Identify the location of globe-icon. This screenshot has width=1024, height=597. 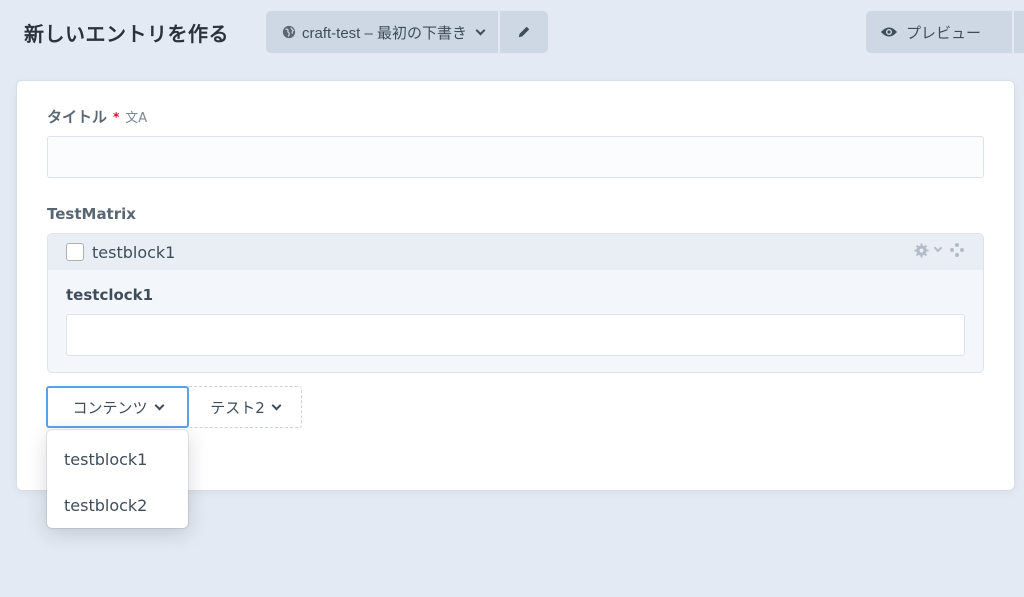
(289, 32).